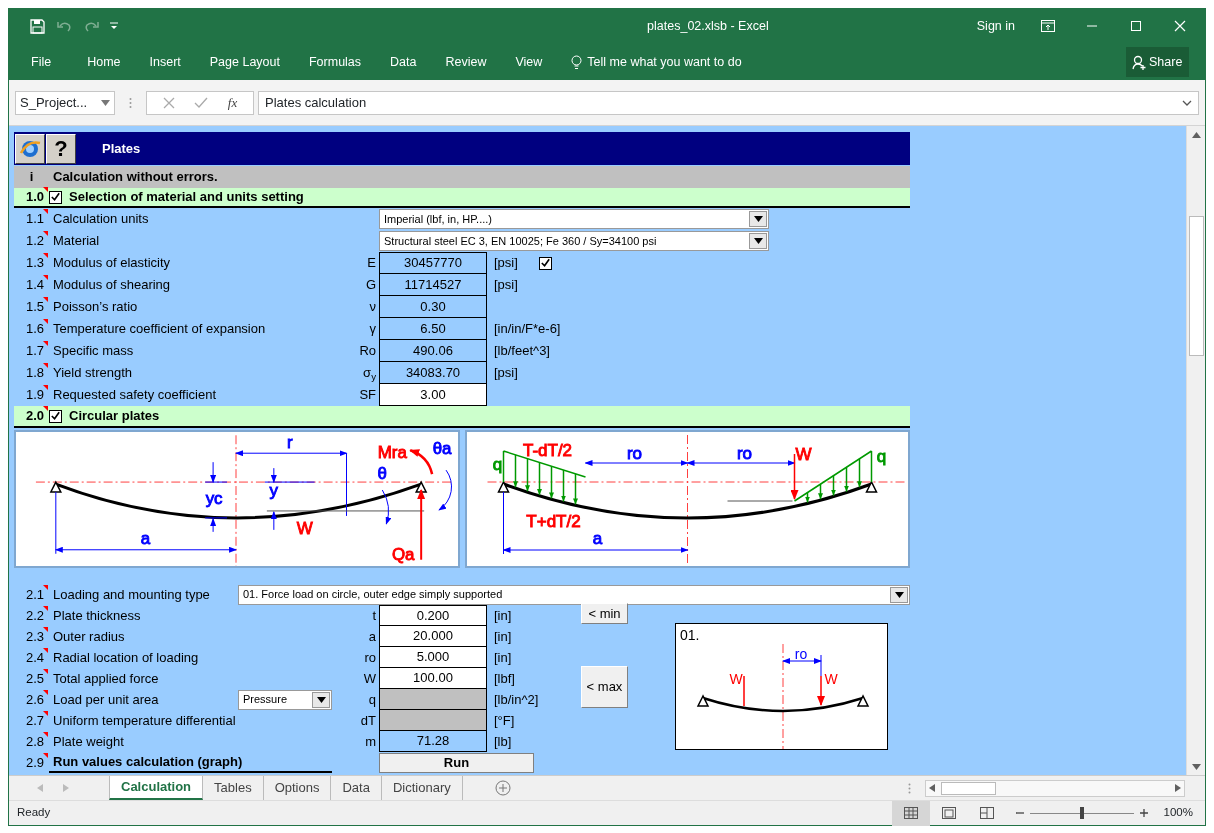 The width and height of the screenshot is (1214, 833). Describe the element at coordinates (1136, 26) in the screenshot. I see `maximize-icon` at that location.